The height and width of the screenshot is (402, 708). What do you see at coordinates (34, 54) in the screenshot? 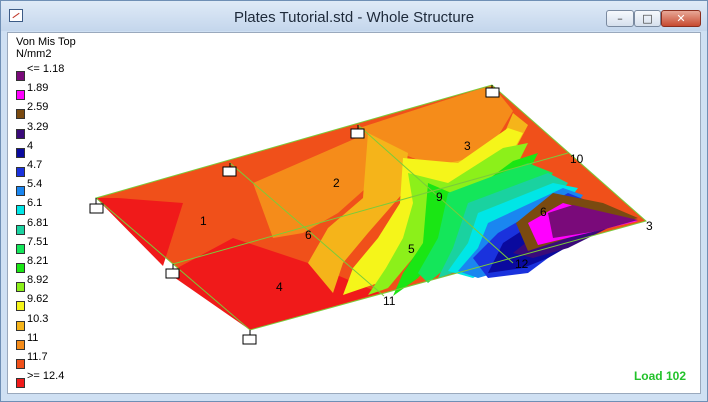
I see `legend-unit: N/mm2` at bounding box center [34, 54].